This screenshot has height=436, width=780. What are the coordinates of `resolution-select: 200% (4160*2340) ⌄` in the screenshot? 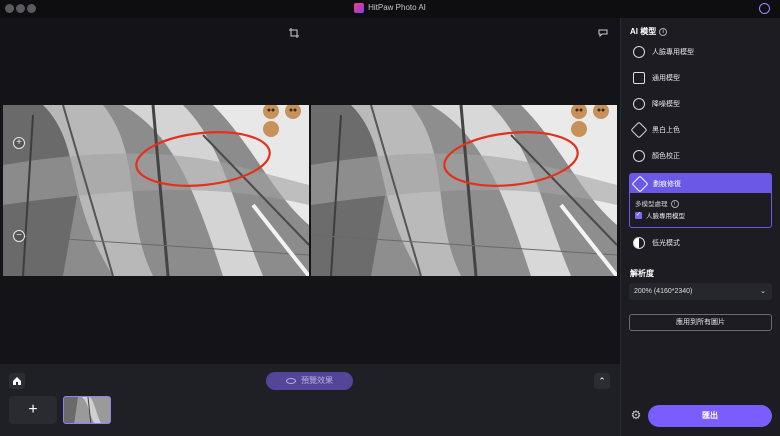 It's located at (700, 291).